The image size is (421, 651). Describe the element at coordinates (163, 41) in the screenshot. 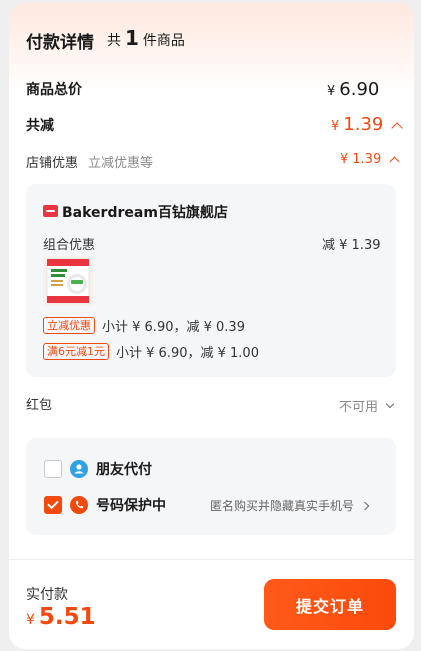

I see `item-count-suffix: 件商品` at that location.